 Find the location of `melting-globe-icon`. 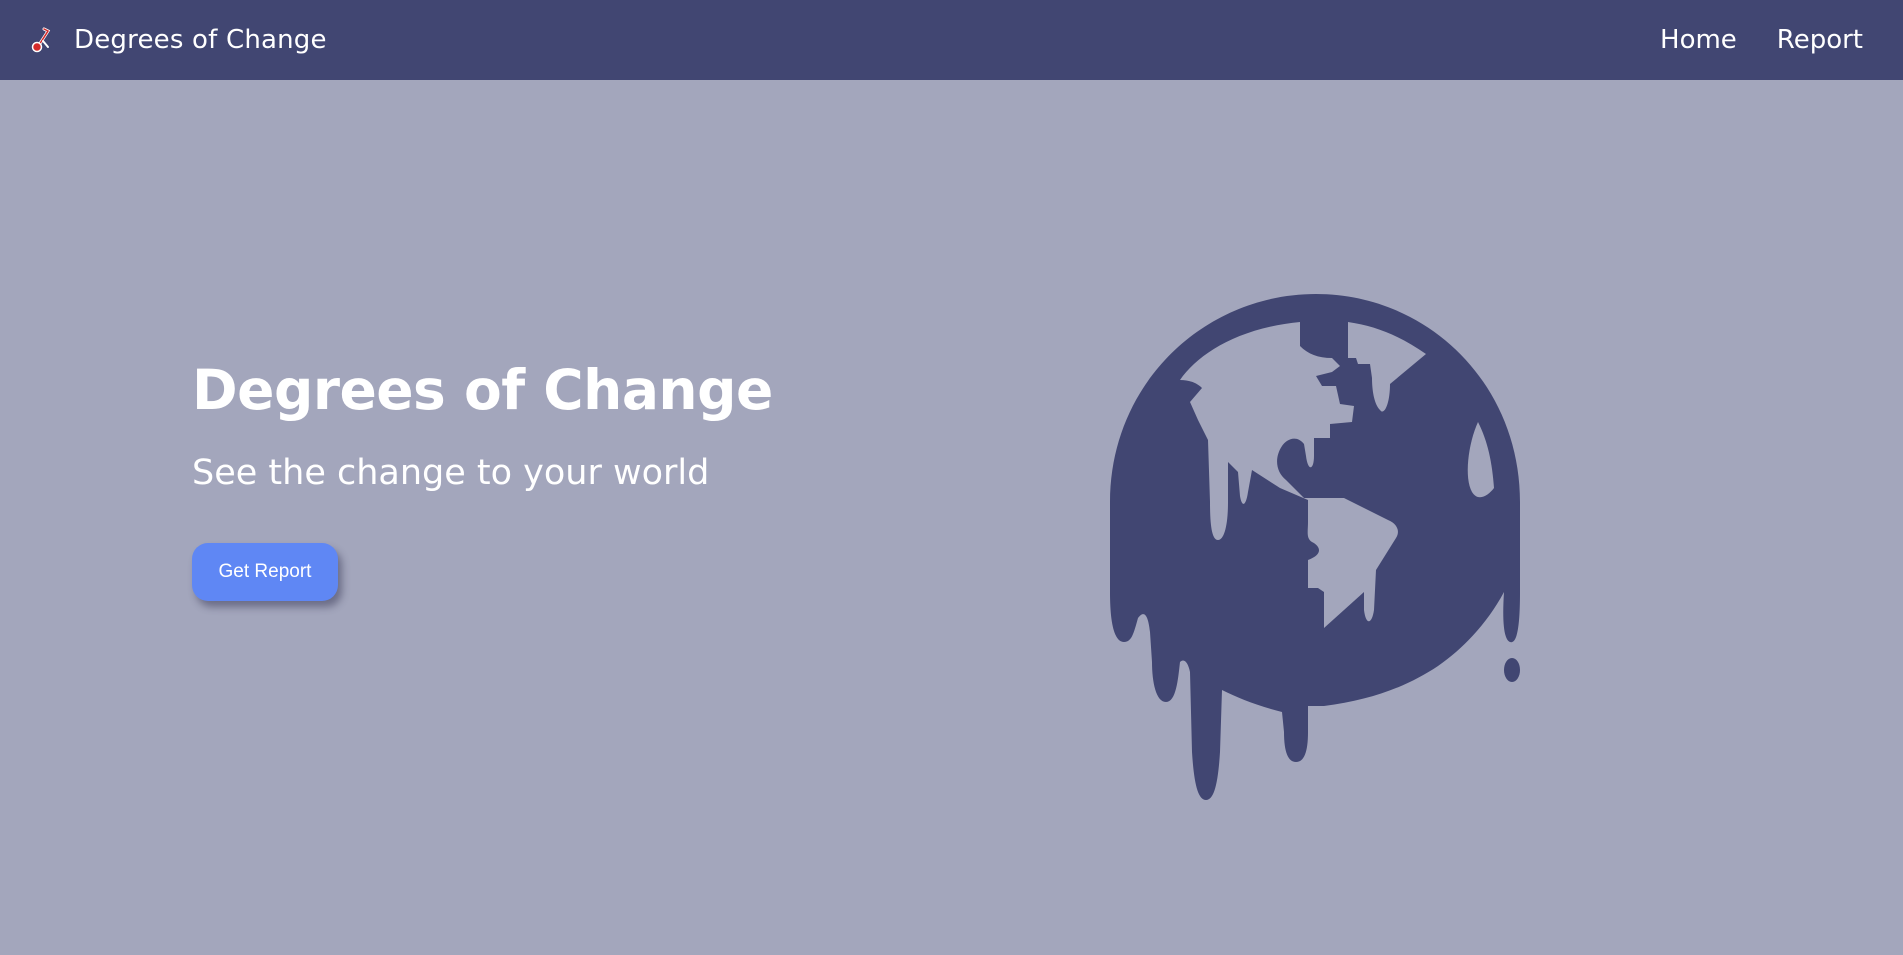

melting-globe-icon is located at coordinates (1316, 546).